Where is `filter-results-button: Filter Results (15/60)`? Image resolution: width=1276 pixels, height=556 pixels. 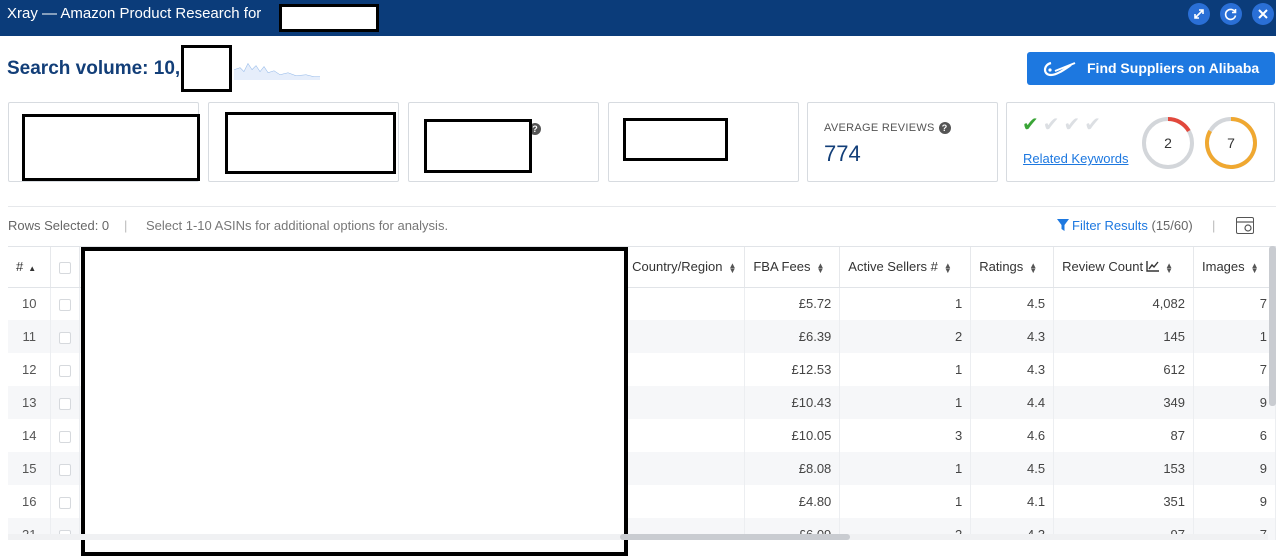 filter-results-button: Filter Results (15/60) is located at coordinates (1125, 225).